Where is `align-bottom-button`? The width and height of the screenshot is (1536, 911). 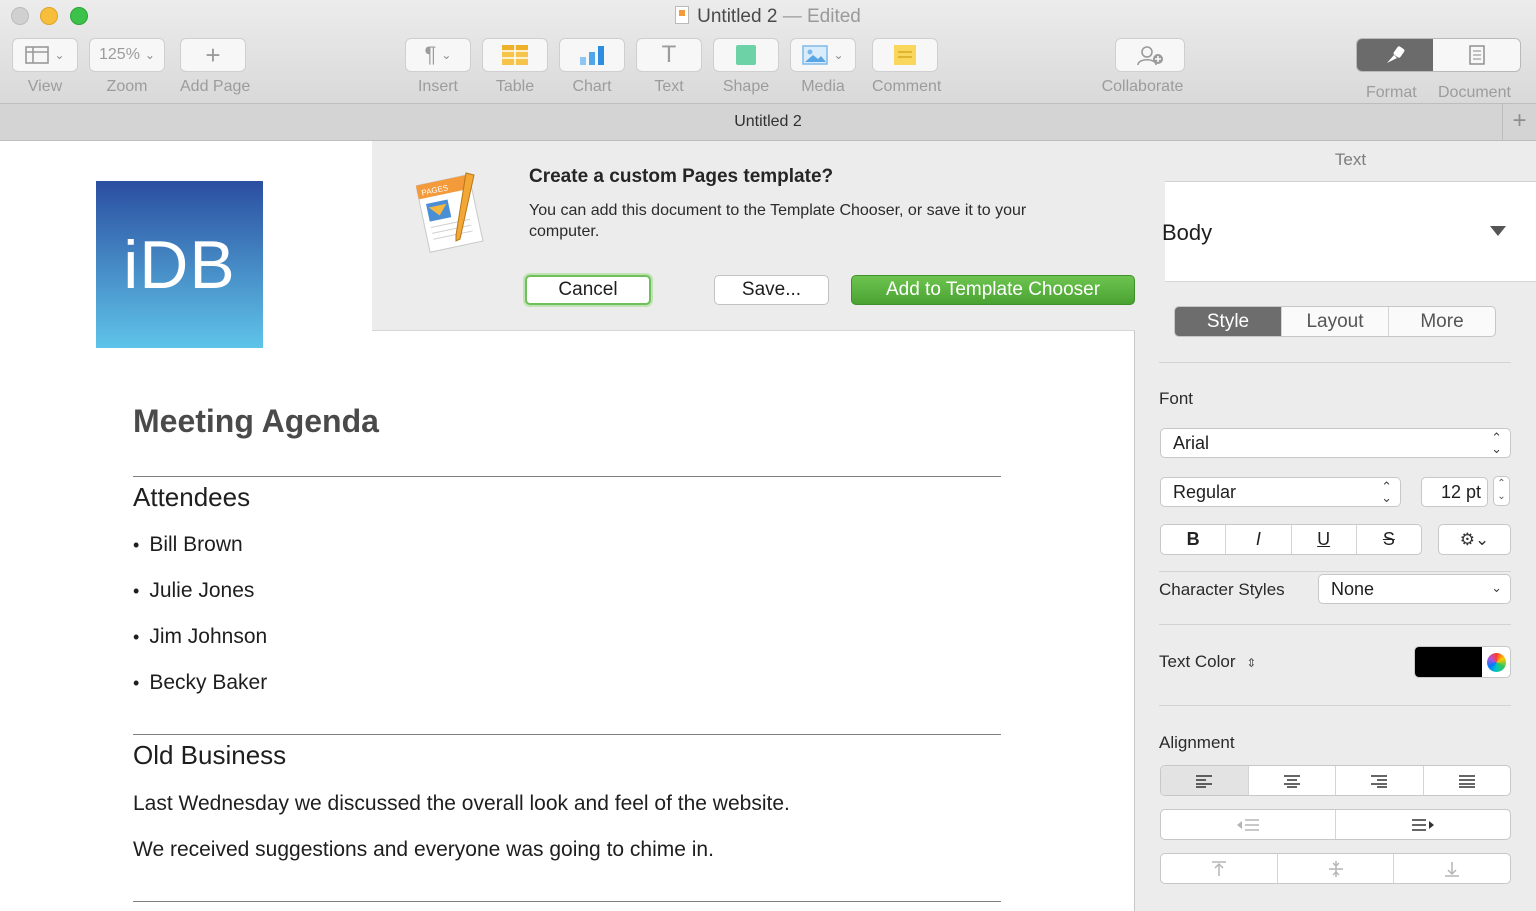 align-bottom-button is located at coordinates (1451, 868).